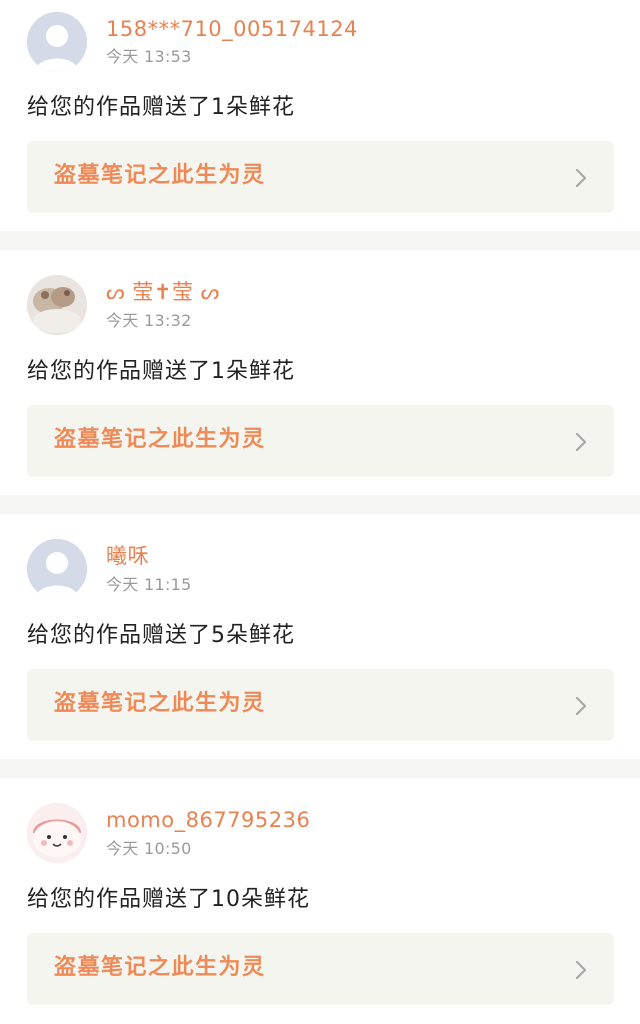 The width and height of the screenshot is (640, 1024). I want to click on timestamp: 今天 13:53, so click(149, 56).